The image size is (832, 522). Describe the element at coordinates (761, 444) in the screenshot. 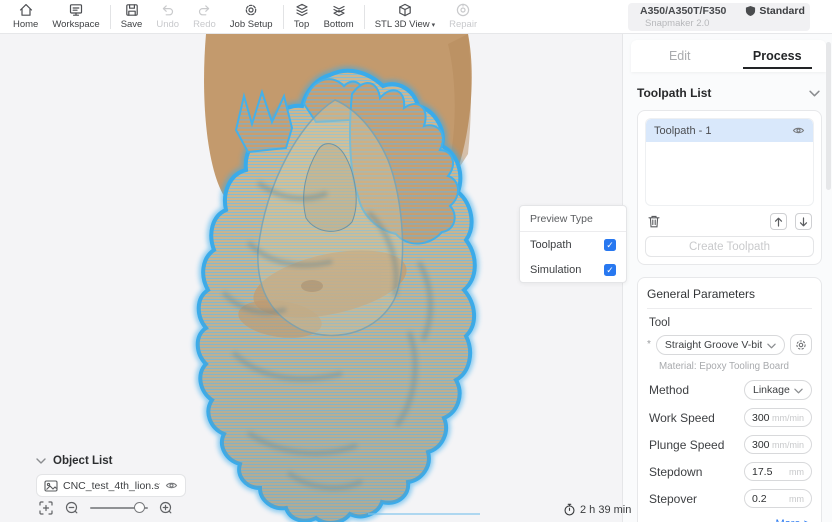

I see `plunge-speed-value: 300` at that location.